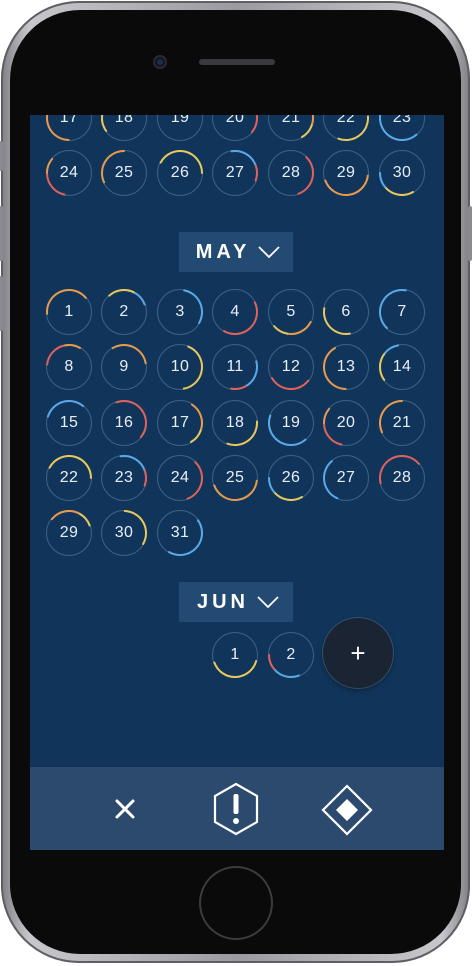 Image resolution: width=473 pixels, height=966 pixels. What do you see at coordinates (1, 233) in the screenshot?
I see `volume-up-button` at bounding box center [1, 233].